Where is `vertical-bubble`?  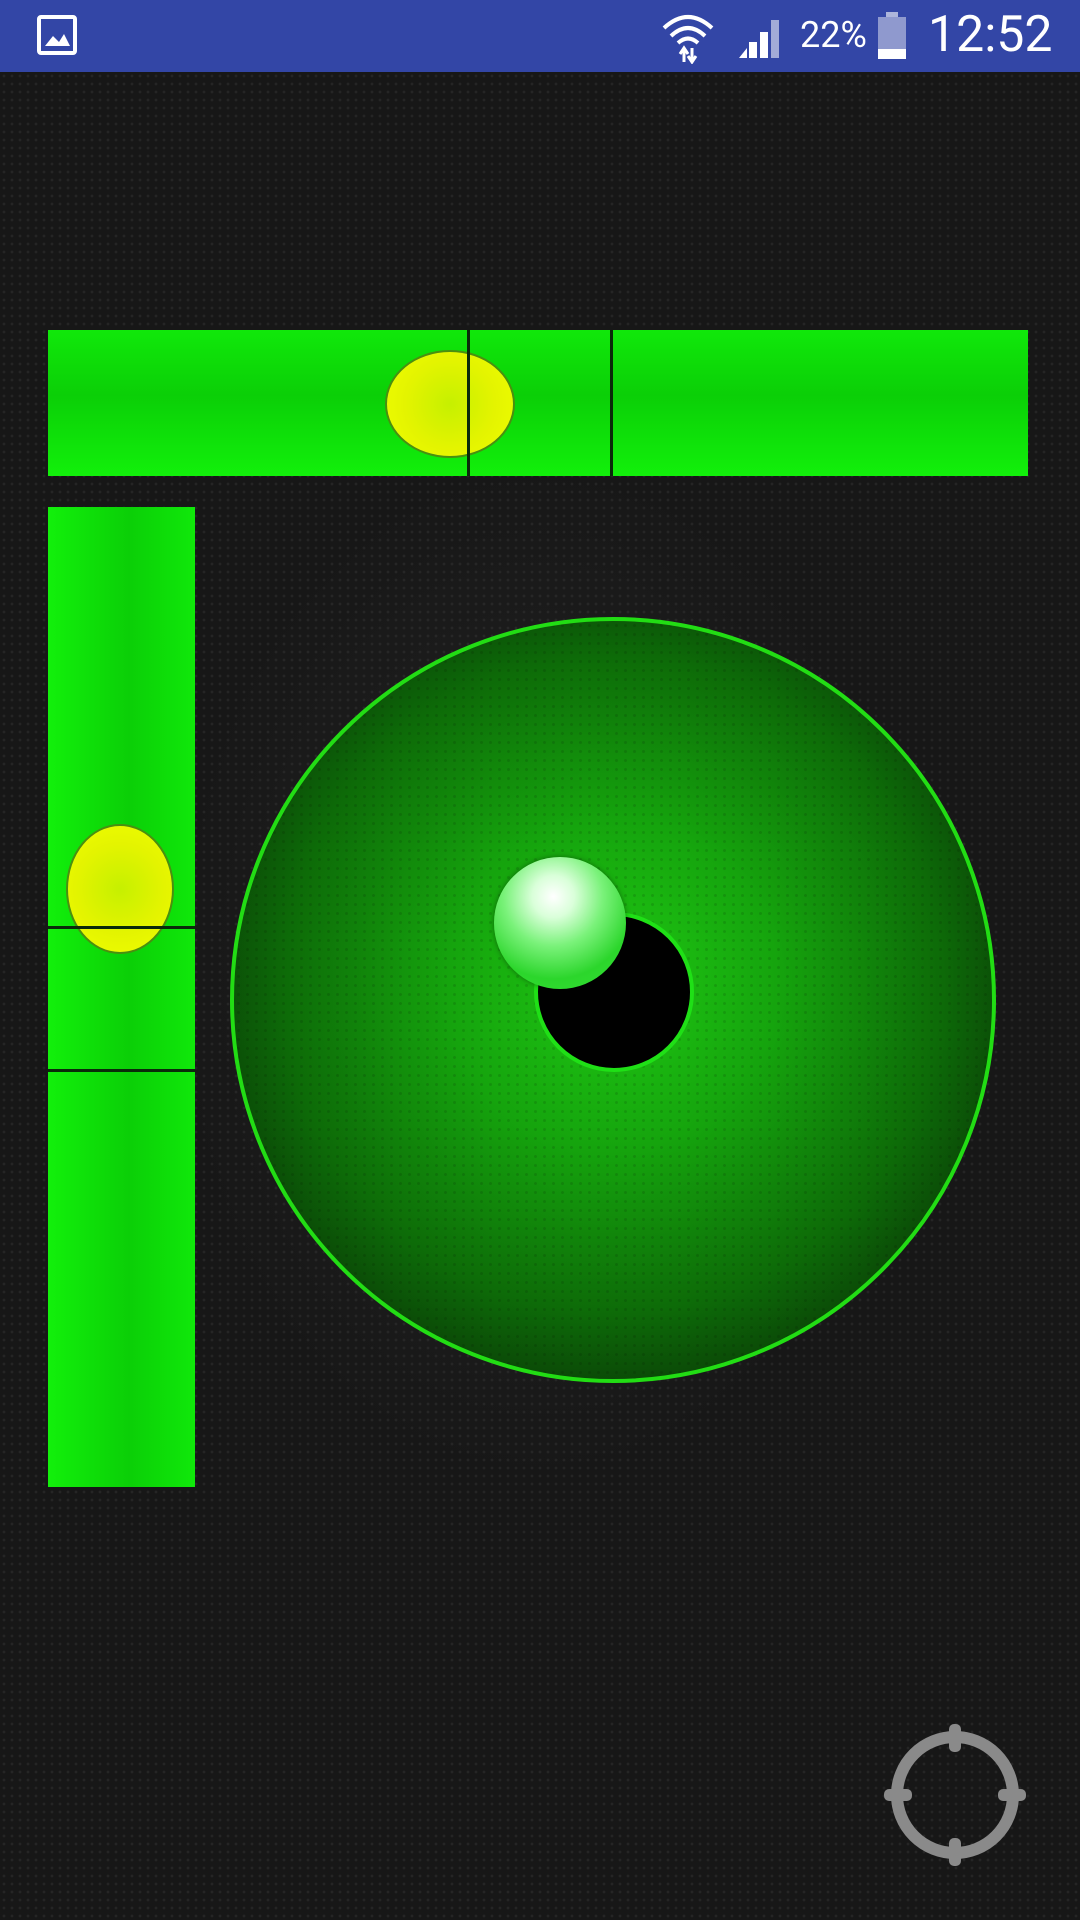
vertical-bubble is located at coordinates (120, 889).